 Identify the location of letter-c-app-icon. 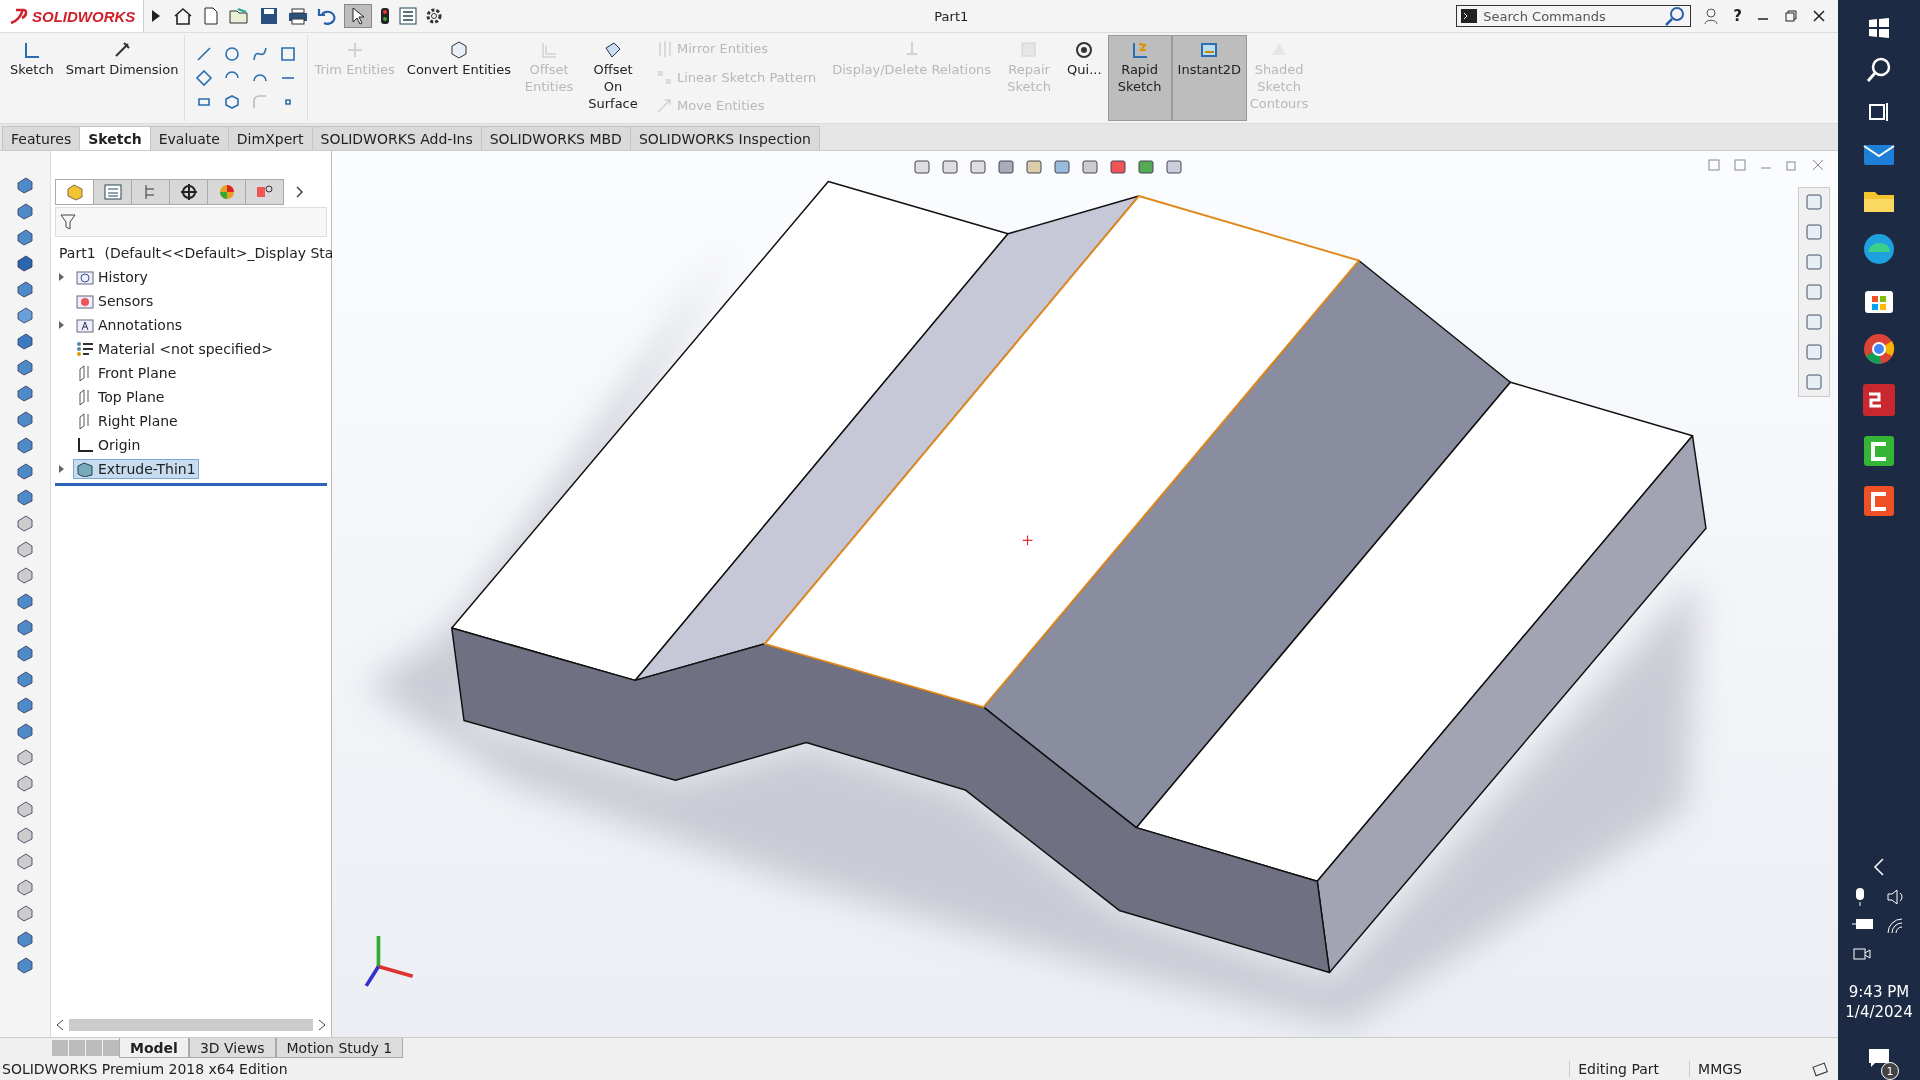
(1879, 451).